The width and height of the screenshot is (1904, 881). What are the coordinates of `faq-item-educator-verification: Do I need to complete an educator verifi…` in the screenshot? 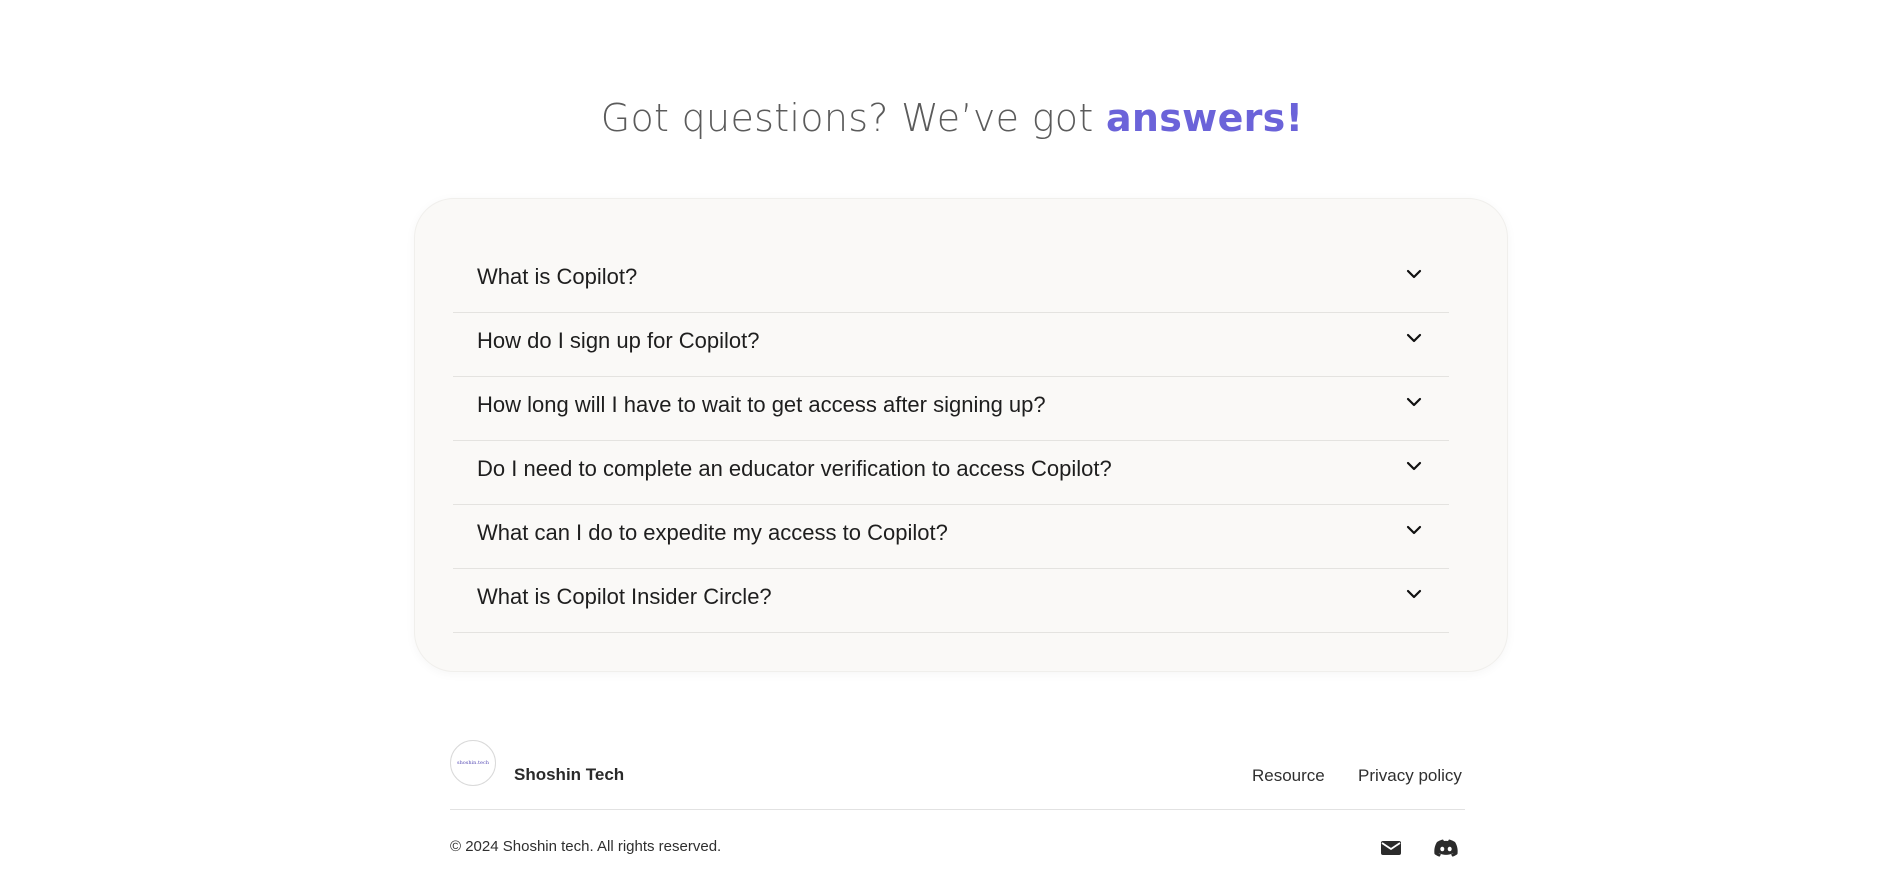 It's located at (951, 473).